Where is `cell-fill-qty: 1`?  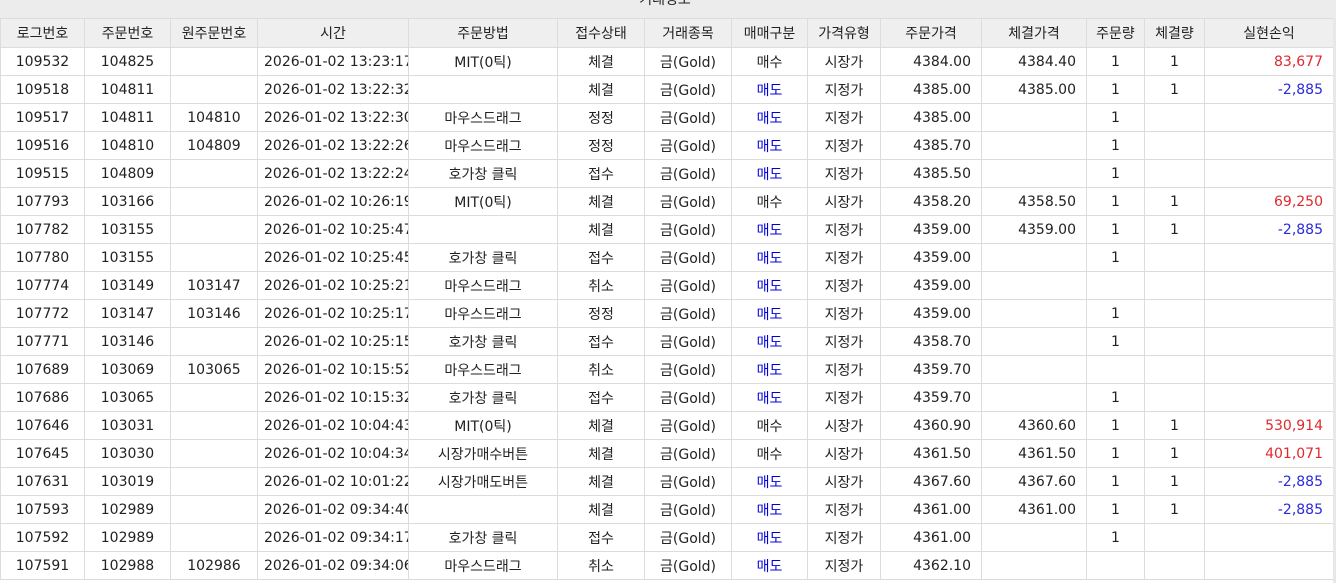
cell-fill-qty: 1 is located at coordinates (1174, 201).